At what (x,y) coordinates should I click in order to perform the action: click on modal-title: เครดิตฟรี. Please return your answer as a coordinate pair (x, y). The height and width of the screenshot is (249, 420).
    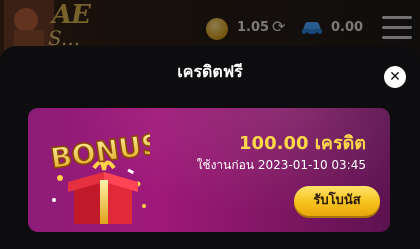
    Looking at the image, I should click on (210, 71).